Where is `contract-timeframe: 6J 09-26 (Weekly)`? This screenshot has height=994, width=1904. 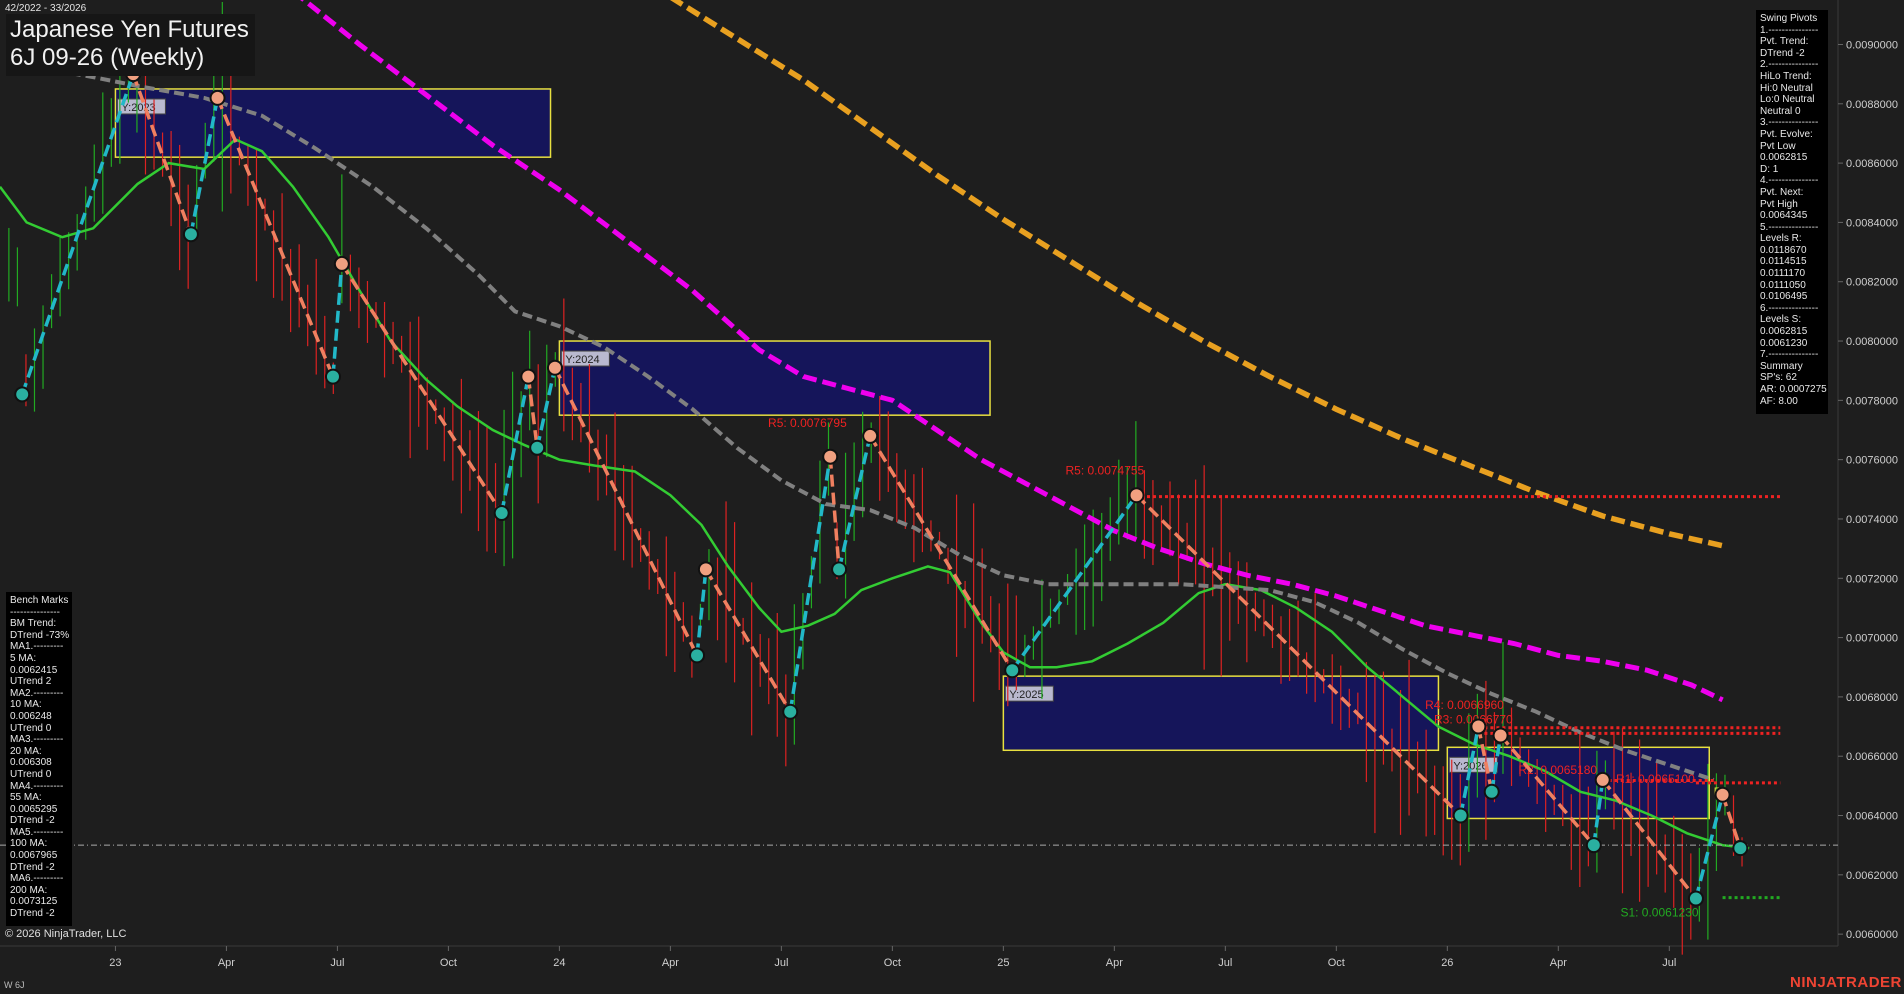
contract-timeframe: 6J 09-26 (Weekly) is located at coordinates (107, 57).